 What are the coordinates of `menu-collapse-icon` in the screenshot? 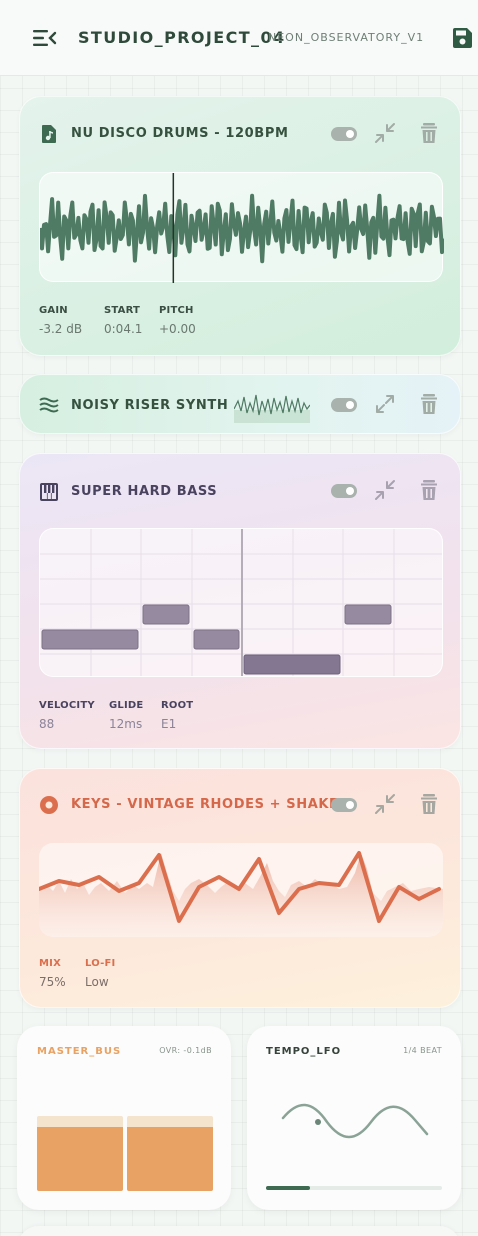 It's located at (45, 38).